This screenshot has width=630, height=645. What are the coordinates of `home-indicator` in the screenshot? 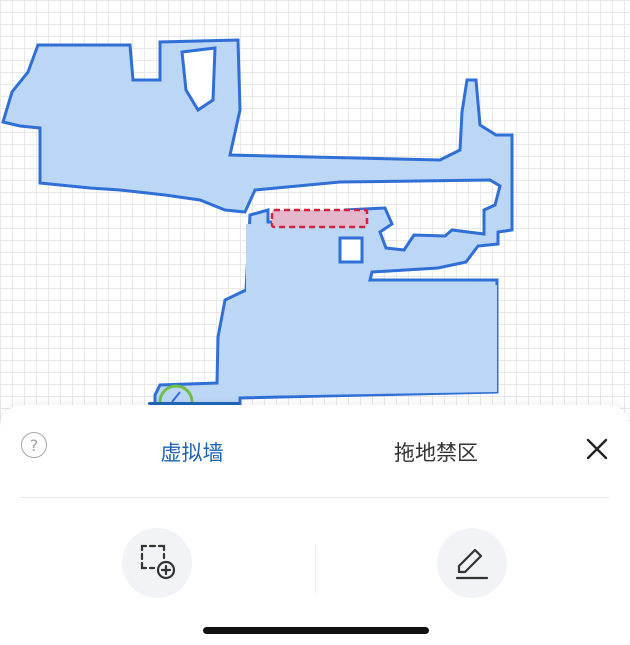 It's located at (316, 630).